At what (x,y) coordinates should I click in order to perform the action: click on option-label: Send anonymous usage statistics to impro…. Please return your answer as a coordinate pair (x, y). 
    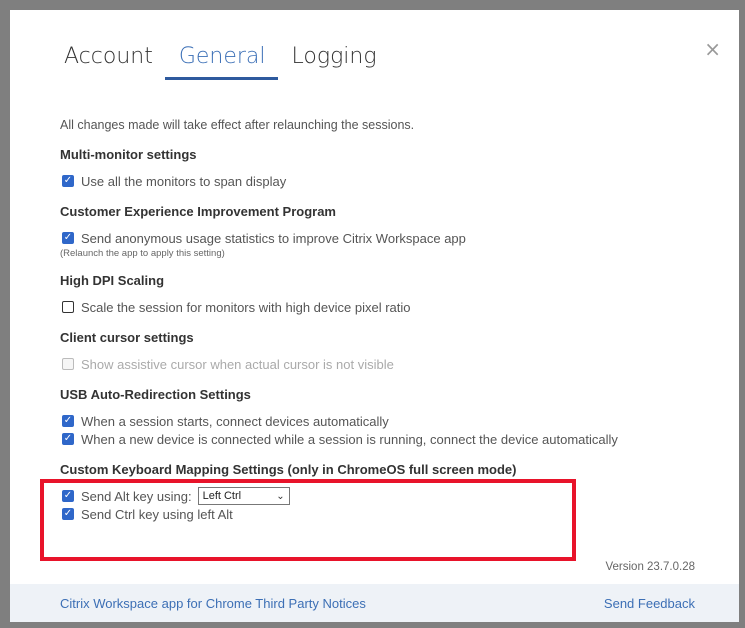
    Looking at the image, I should click on (273, 238).